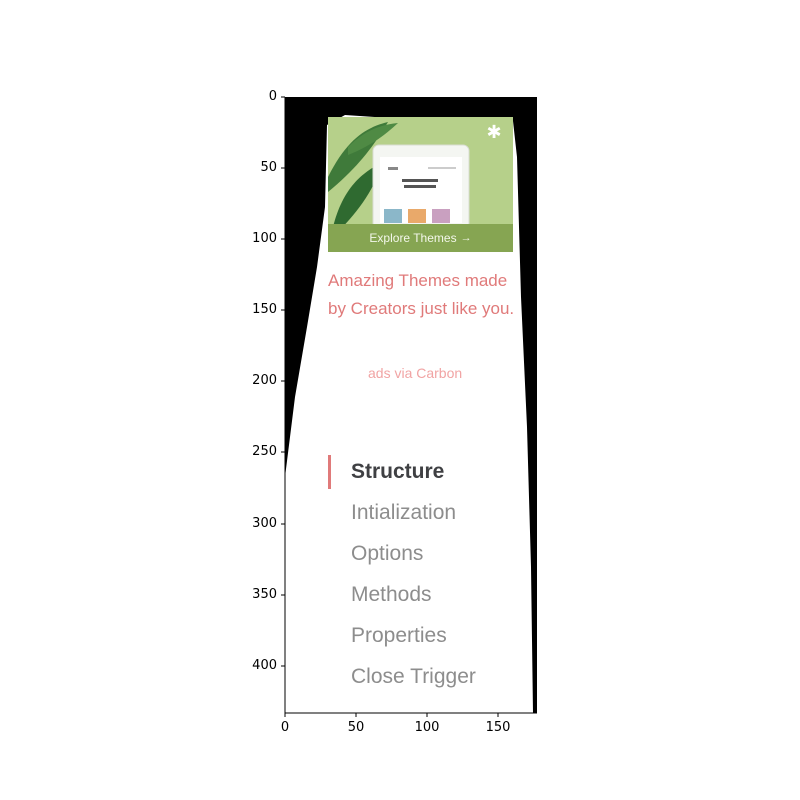 The width and height of the screenshot is (800, 800). Describe the element at coordinates (428, 473) in the screenshot. I see `toc-item-structure: Structure` at that location.